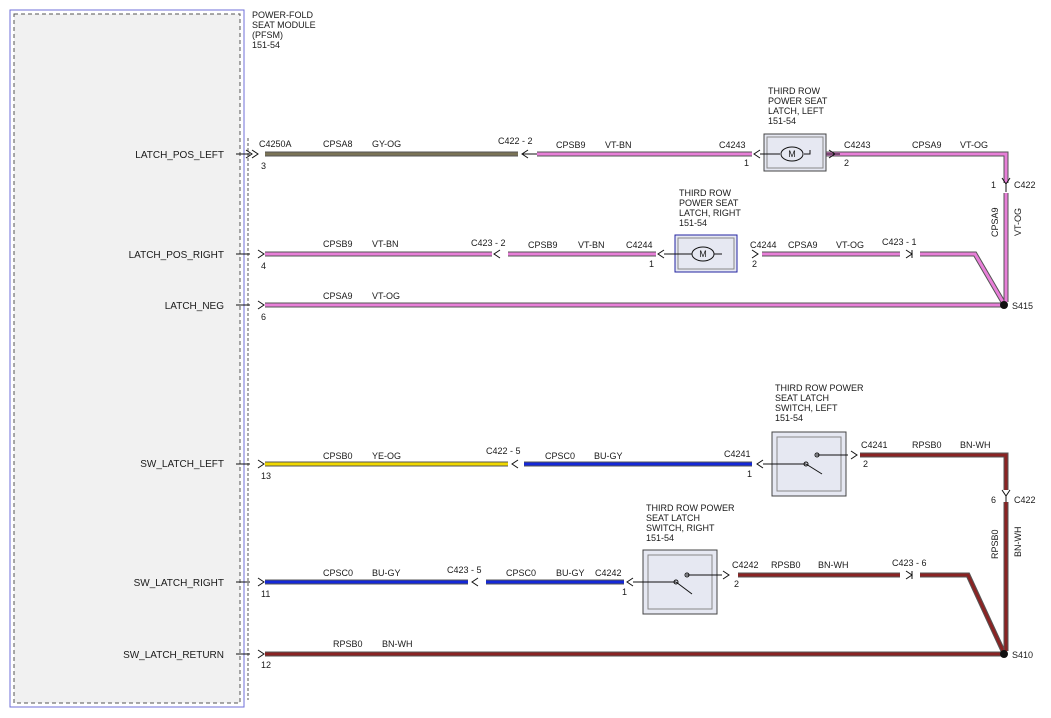 This screenshot has width=1051, height=718. Describe the element at coordinates (763, 245) in the screenshot. I see `connector-label: C4244` at that location.